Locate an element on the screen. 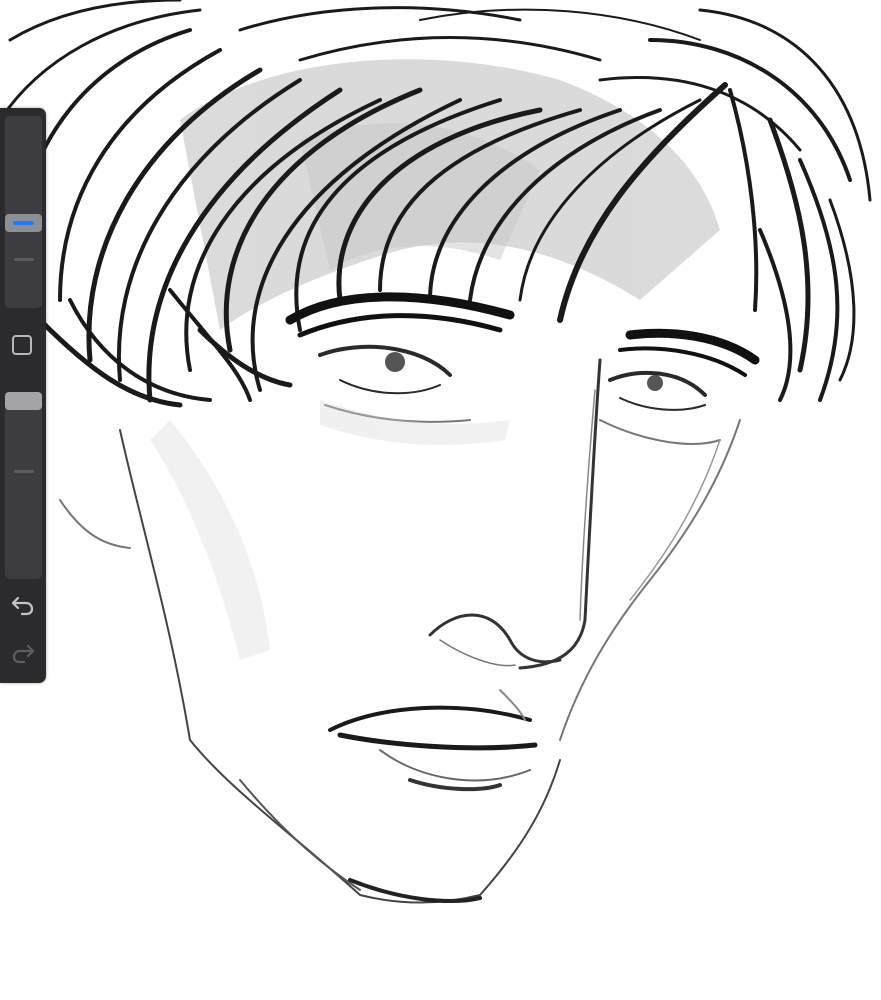 The width and height of the screenshot is (881, 1000). undo-button is located at coordinates (23, 605).